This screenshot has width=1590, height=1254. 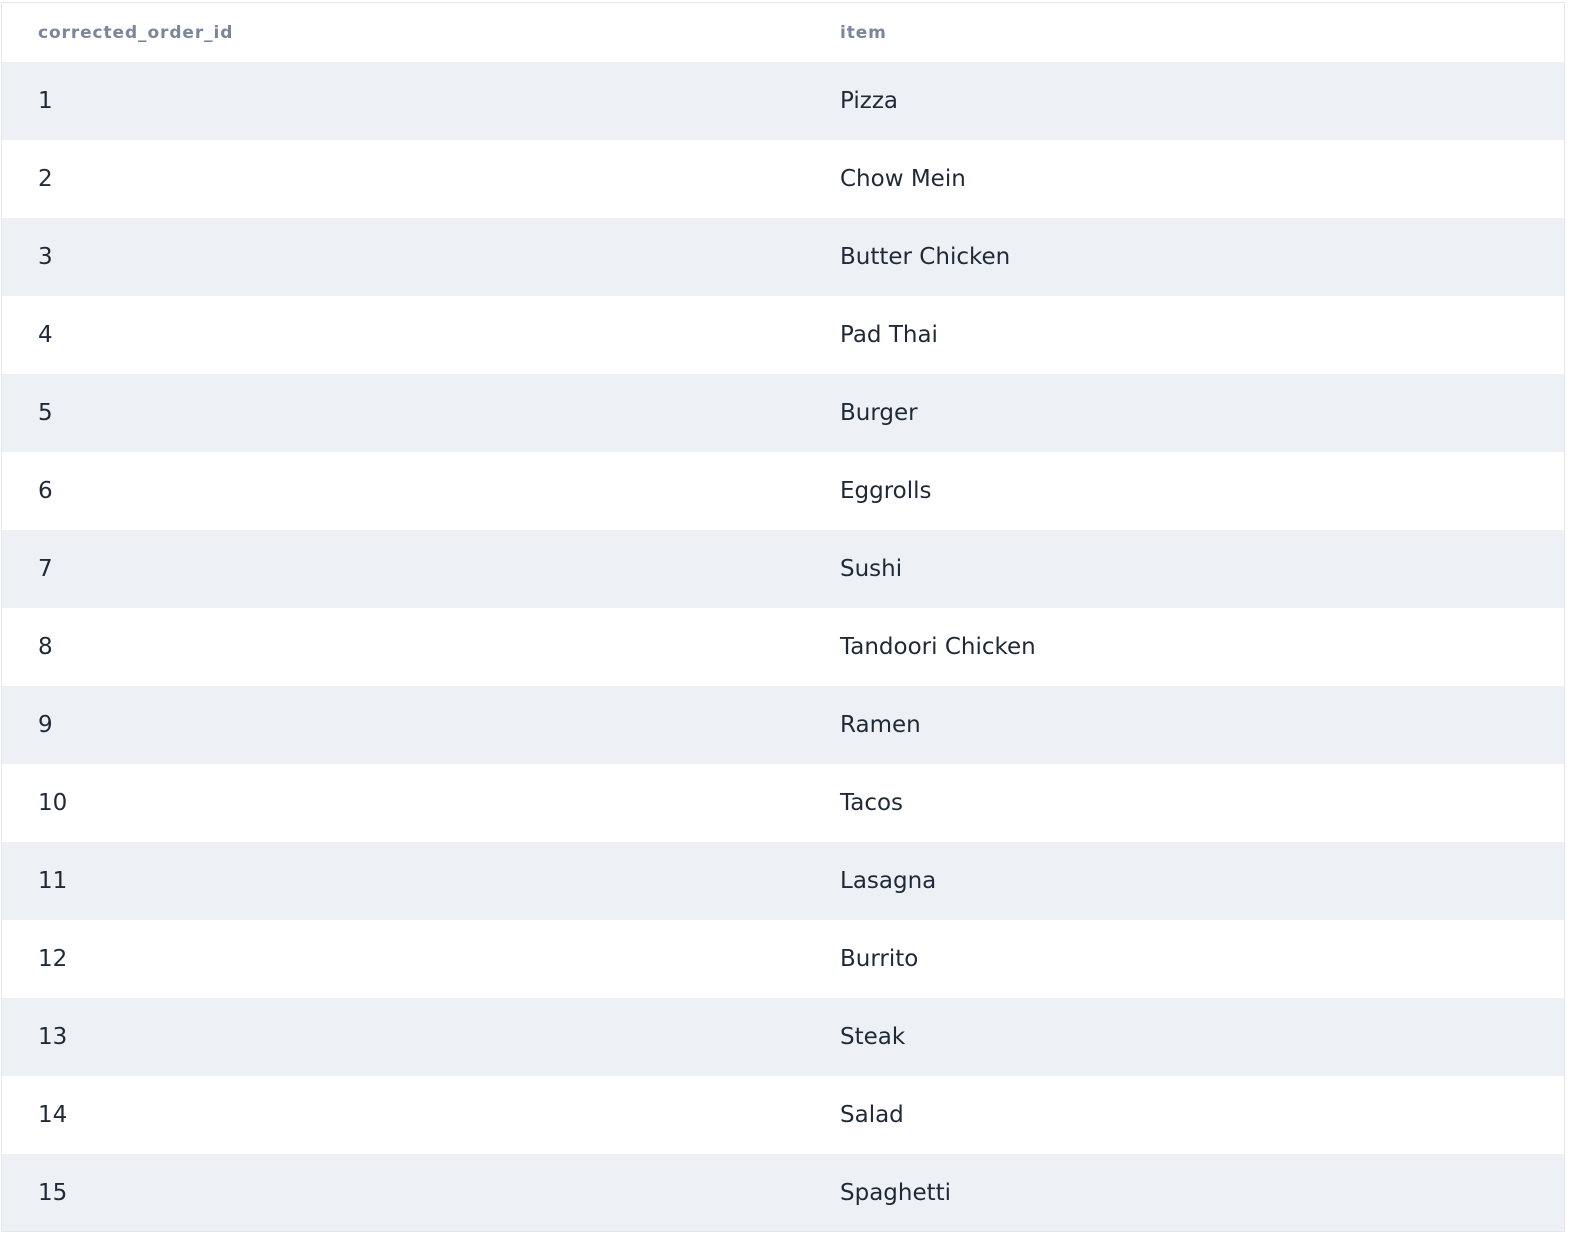 I want to click on cell-item: Pad Thai, so click(x=889, y=335).